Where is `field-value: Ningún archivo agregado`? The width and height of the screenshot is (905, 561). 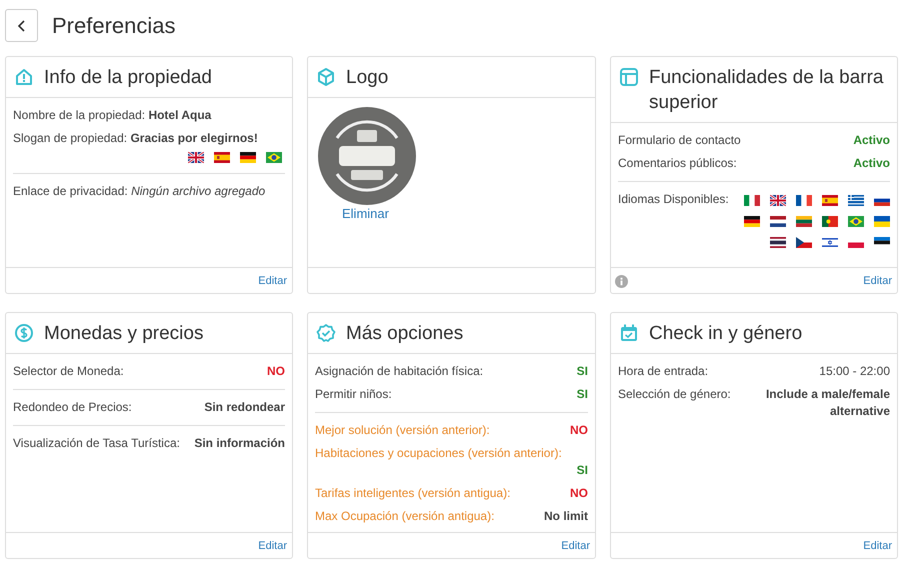 field-value: Ningún archivo agregado is located at coordinates (198, 191).